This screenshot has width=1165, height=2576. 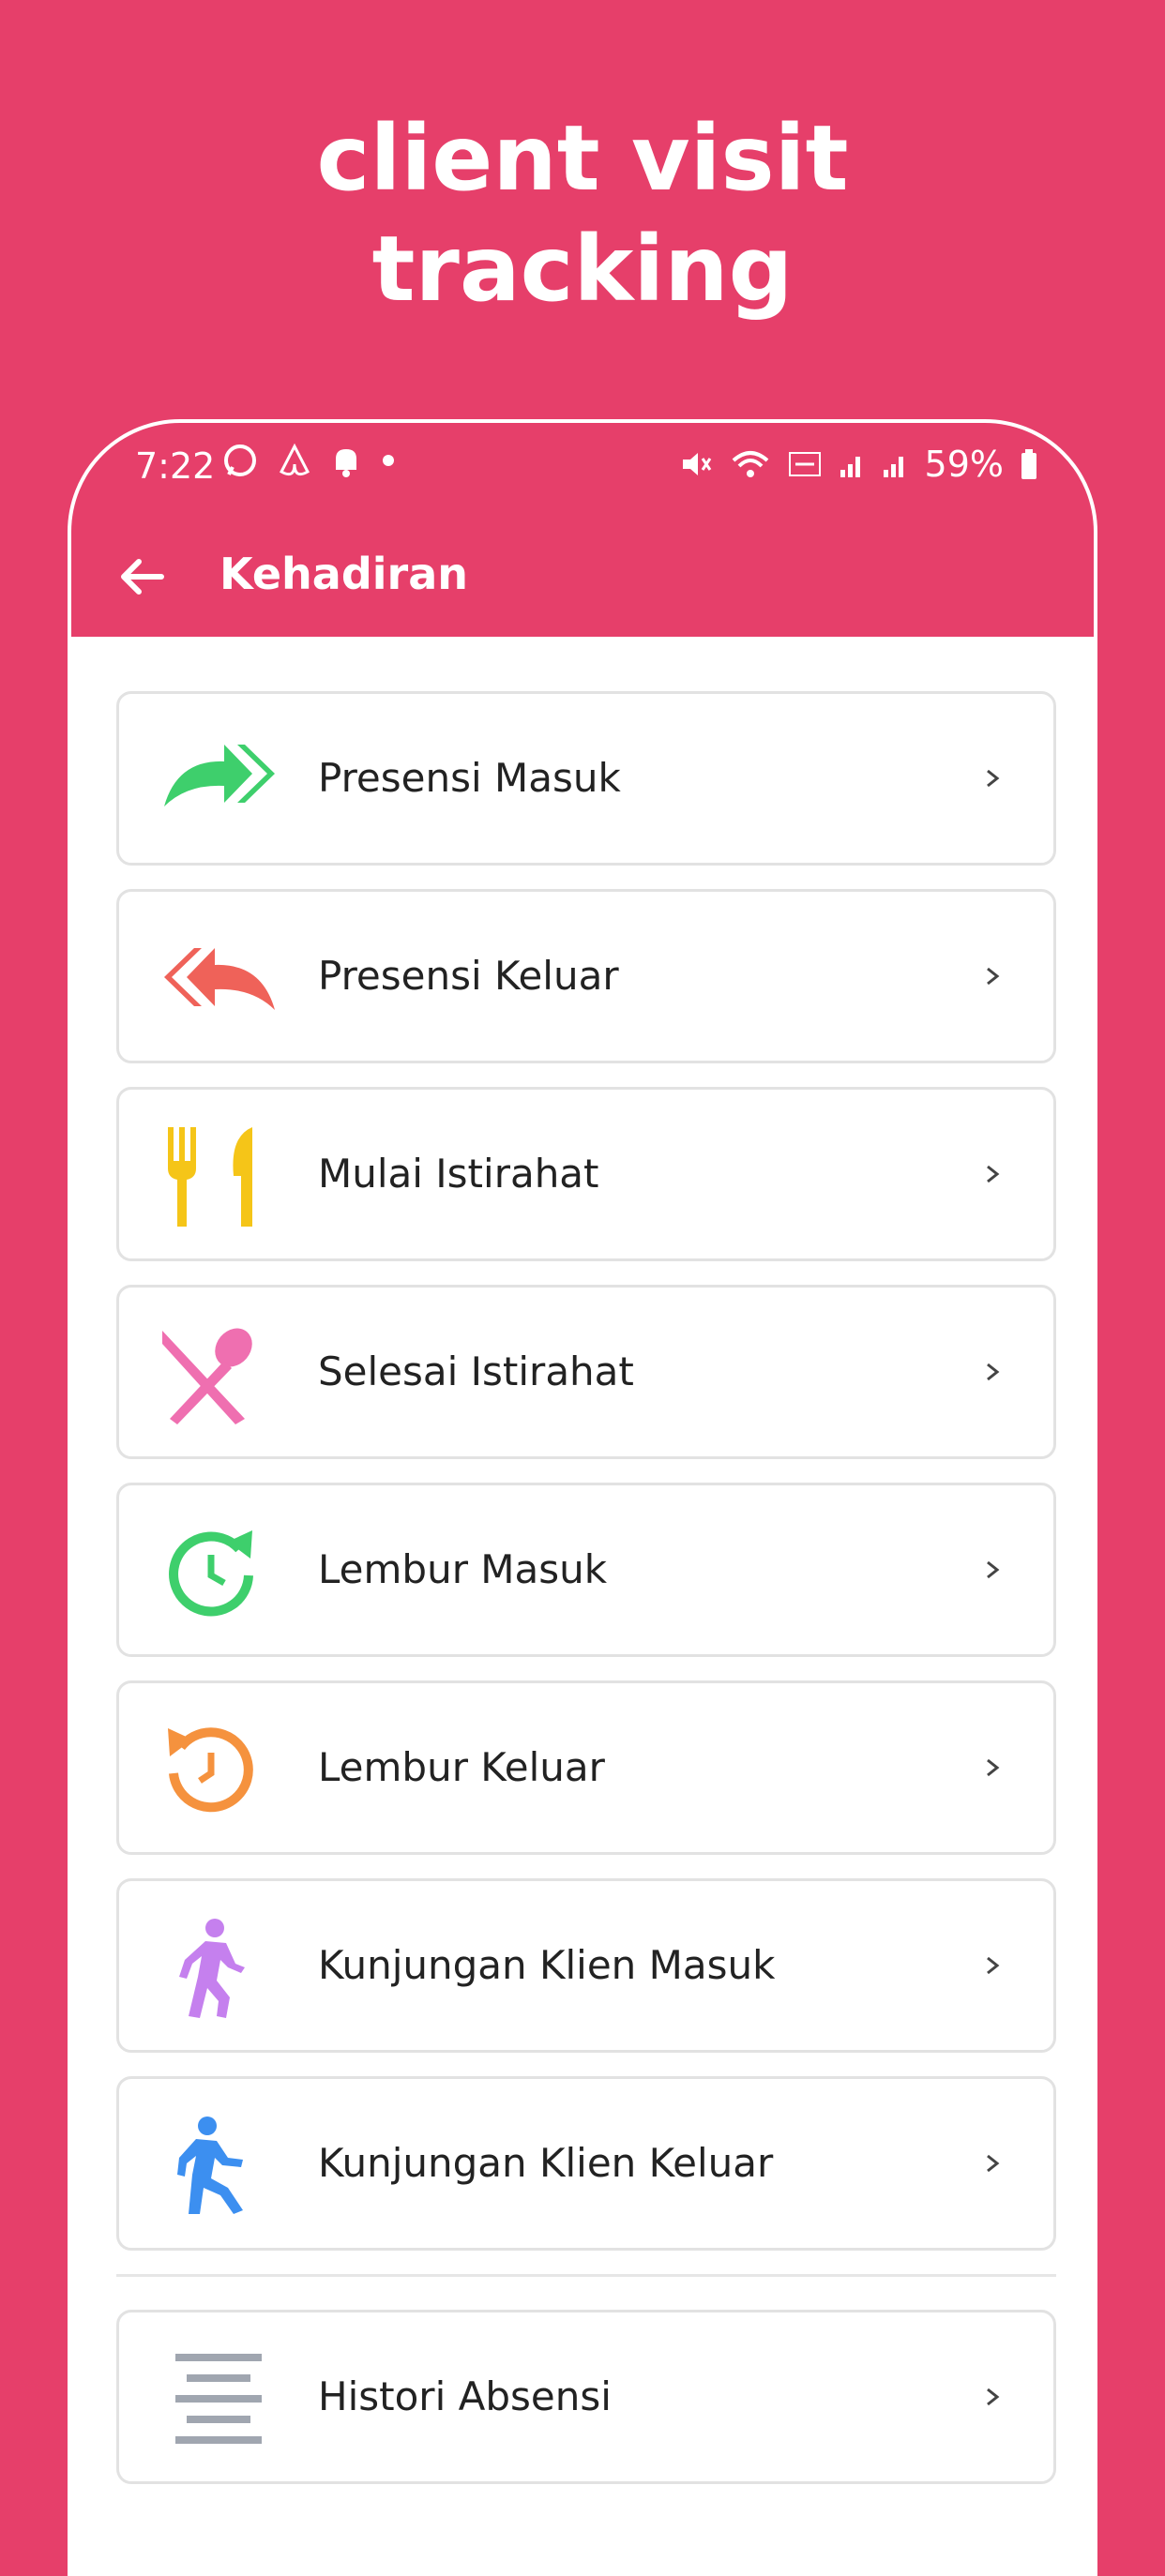 I want to click on menu-item-selesai-istirahat: Selesai Istirahat, so click(x=586, y=1372).